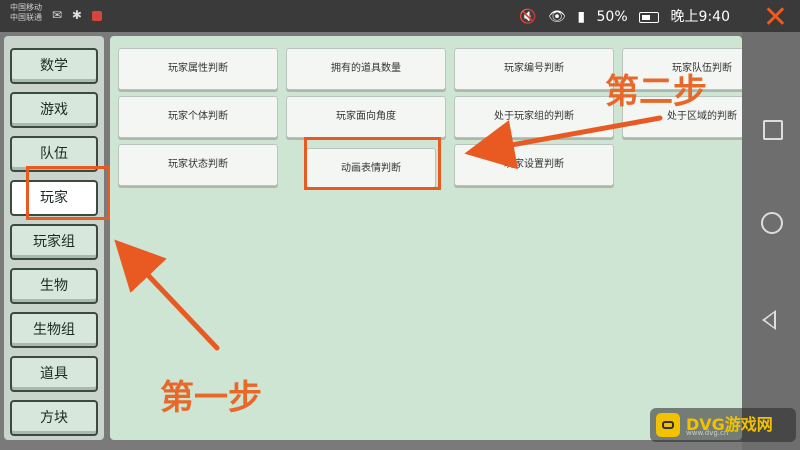 The width and height of the screenshot is (800, 450). I want to click on watermark-url: www.dvg.cn, so click(707, 433).